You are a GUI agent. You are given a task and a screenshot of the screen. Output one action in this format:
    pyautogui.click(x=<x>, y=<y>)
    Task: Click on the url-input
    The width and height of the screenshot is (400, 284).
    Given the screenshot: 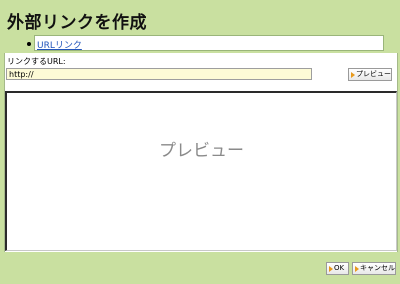 What is the action you would take?
    pyautogui.click(x=159, y=74)
    